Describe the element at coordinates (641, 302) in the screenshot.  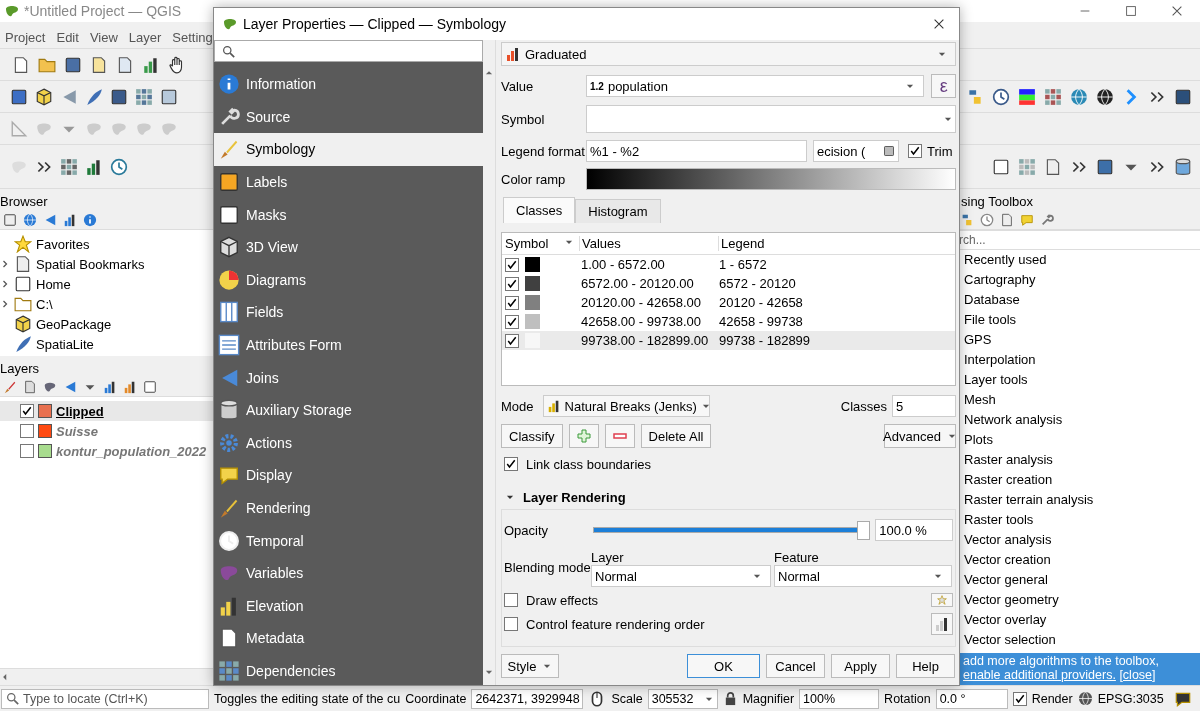
I see `table-cell-text: 20120.00 - 42658.00` at that location.